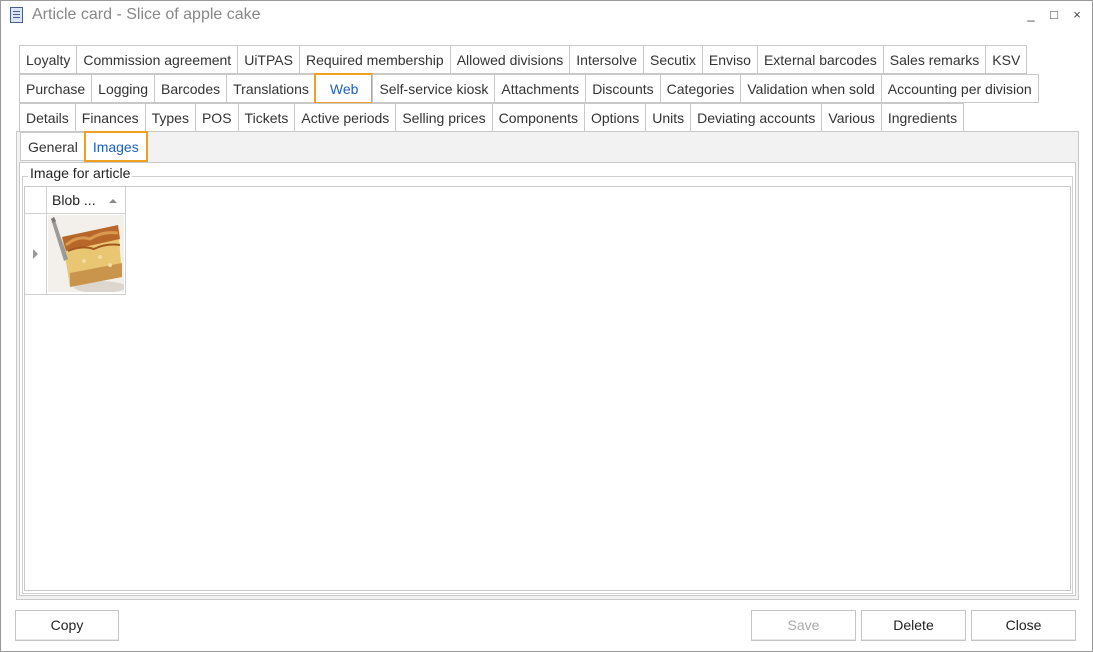 This screenshot has width=1093, height=652. I want to click on tab-purchase: Purchase, so click(55, 88).